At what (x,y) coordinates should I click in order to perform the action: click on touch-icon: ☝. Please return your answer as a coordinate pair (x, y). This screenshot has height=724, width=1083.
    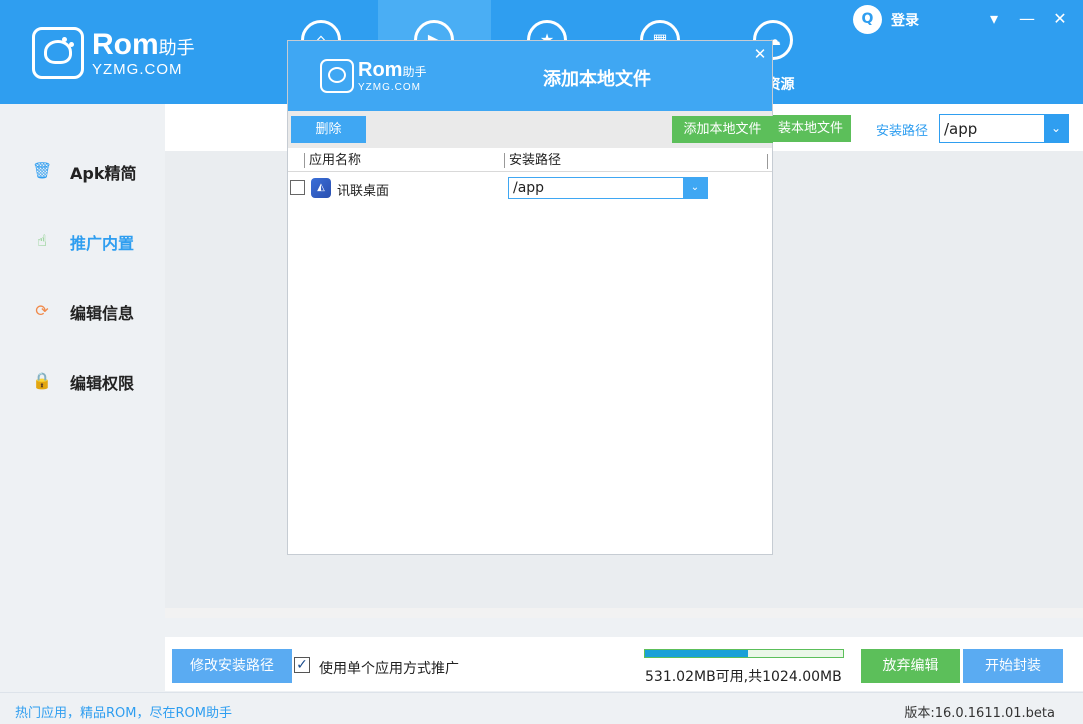
    Looking at the image, I should click on (42, 240).